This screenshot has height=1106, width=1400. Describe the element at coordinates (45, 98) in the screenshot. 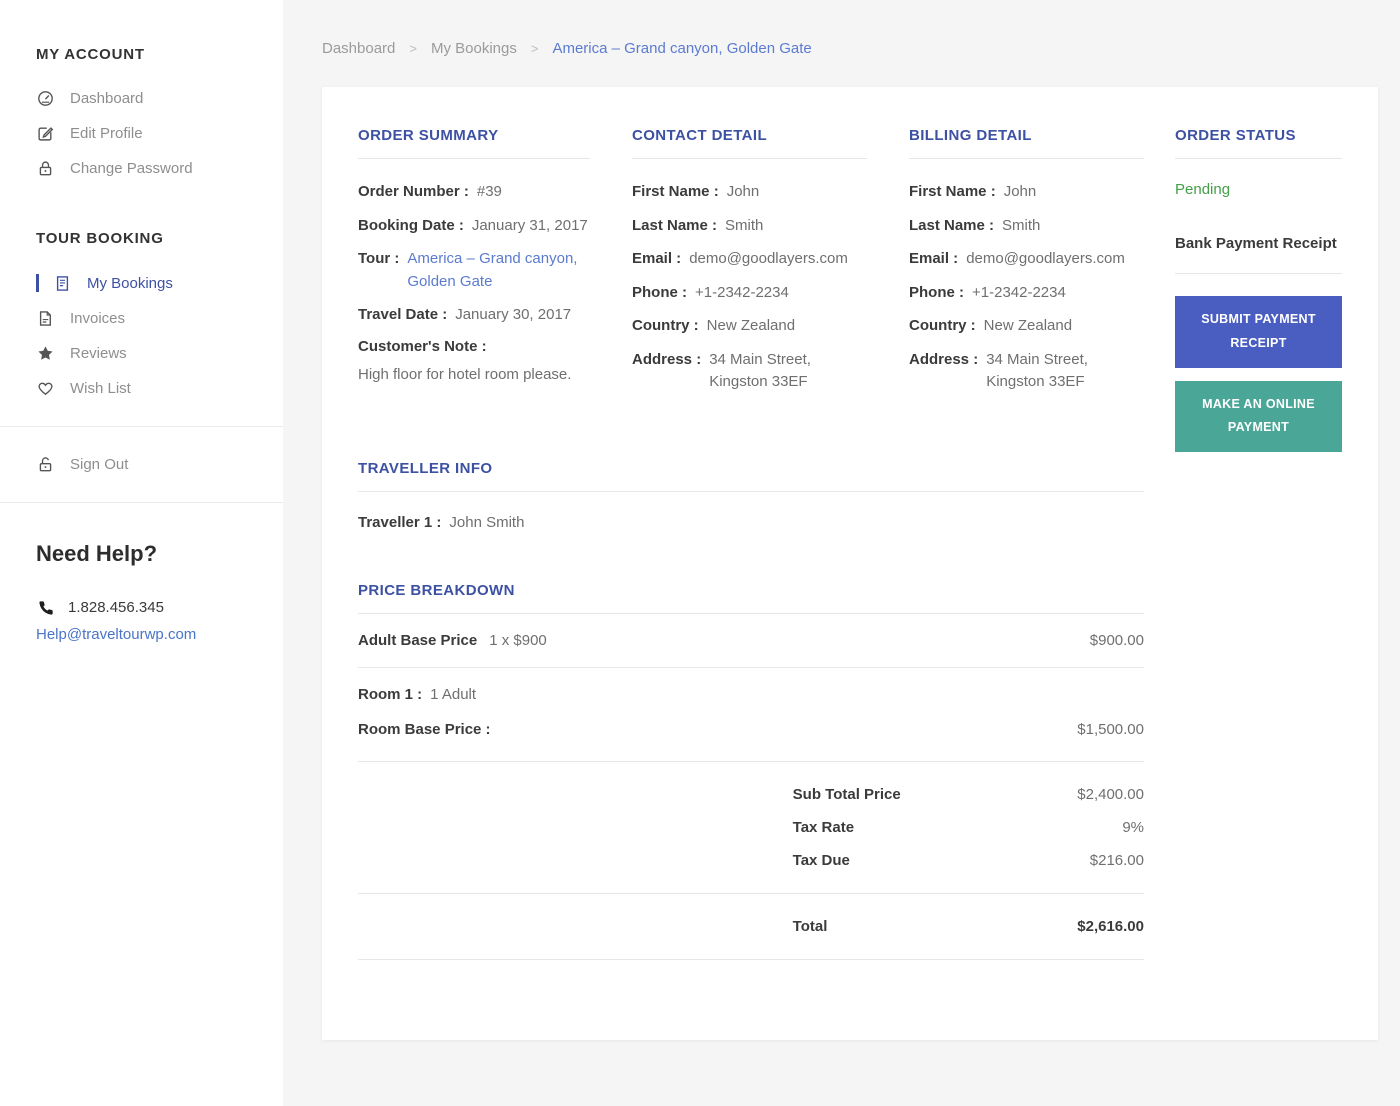

I see `dashboard-icon` at that location.